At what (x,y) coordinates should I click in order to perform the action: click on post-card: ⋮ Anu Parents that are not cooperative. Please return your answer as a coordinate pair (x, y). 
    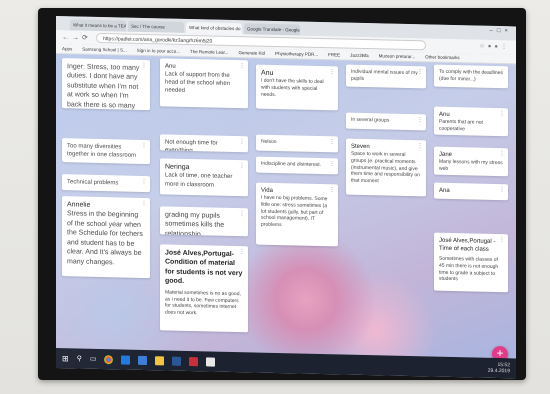
    Looking at the image, I should click on (471, 121).